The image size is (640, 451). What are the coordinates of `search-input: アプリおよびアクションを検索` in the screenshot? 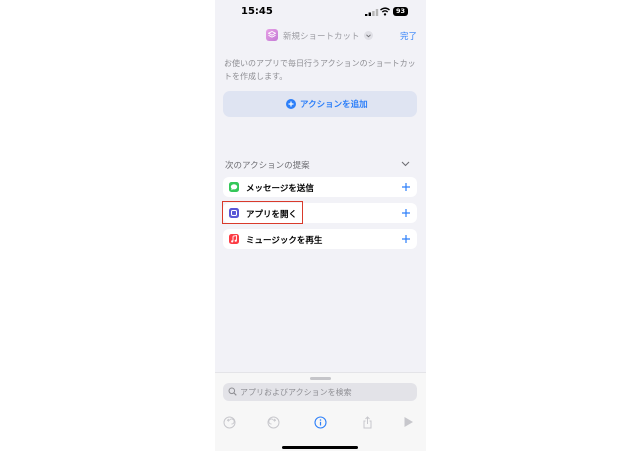 It's located at (320, 392).